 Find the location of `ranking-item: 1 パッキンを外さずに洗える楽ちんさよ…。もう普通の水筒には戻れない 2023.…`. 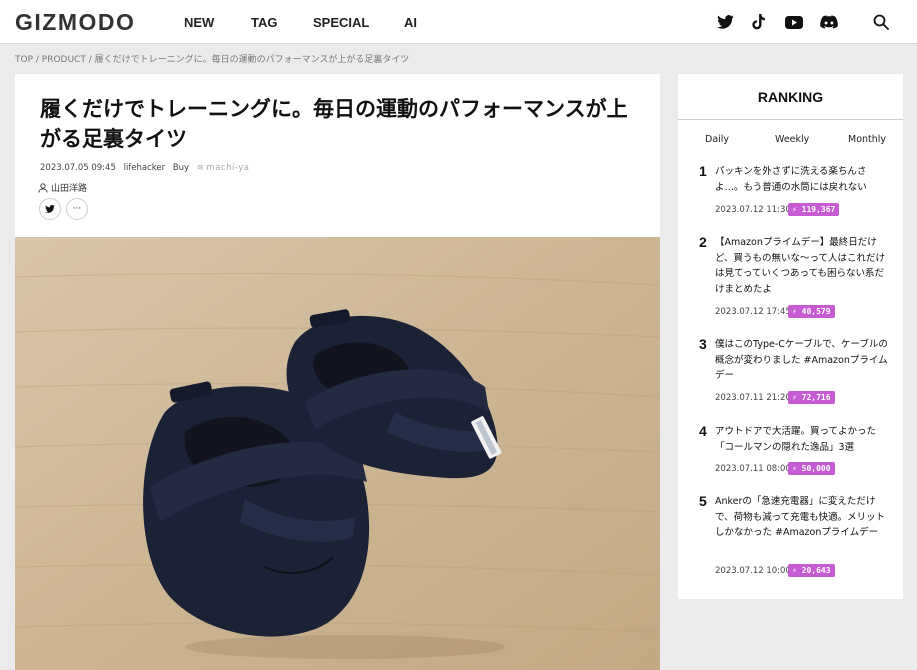

ranking-item: 1 パッキンを外さずに洗える楽ちんさよ…。もう普通の水筒には戻れない 2023.… is located at coordinates (790, 193).